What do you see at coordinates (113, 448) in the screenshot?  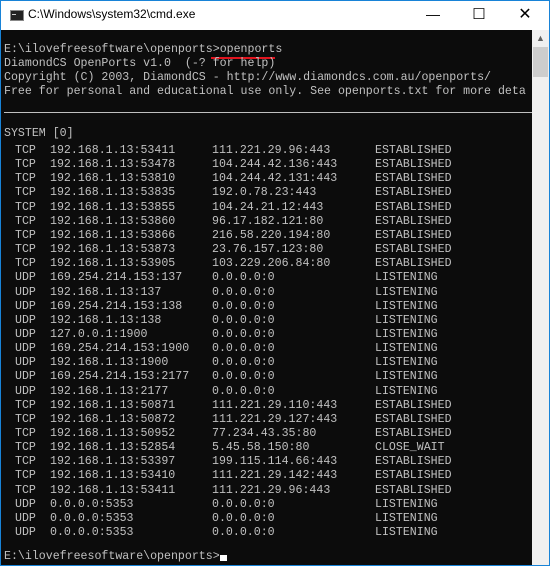 I see `local-address: 192.168.1.13:52854` at bounding box center [113, 448].